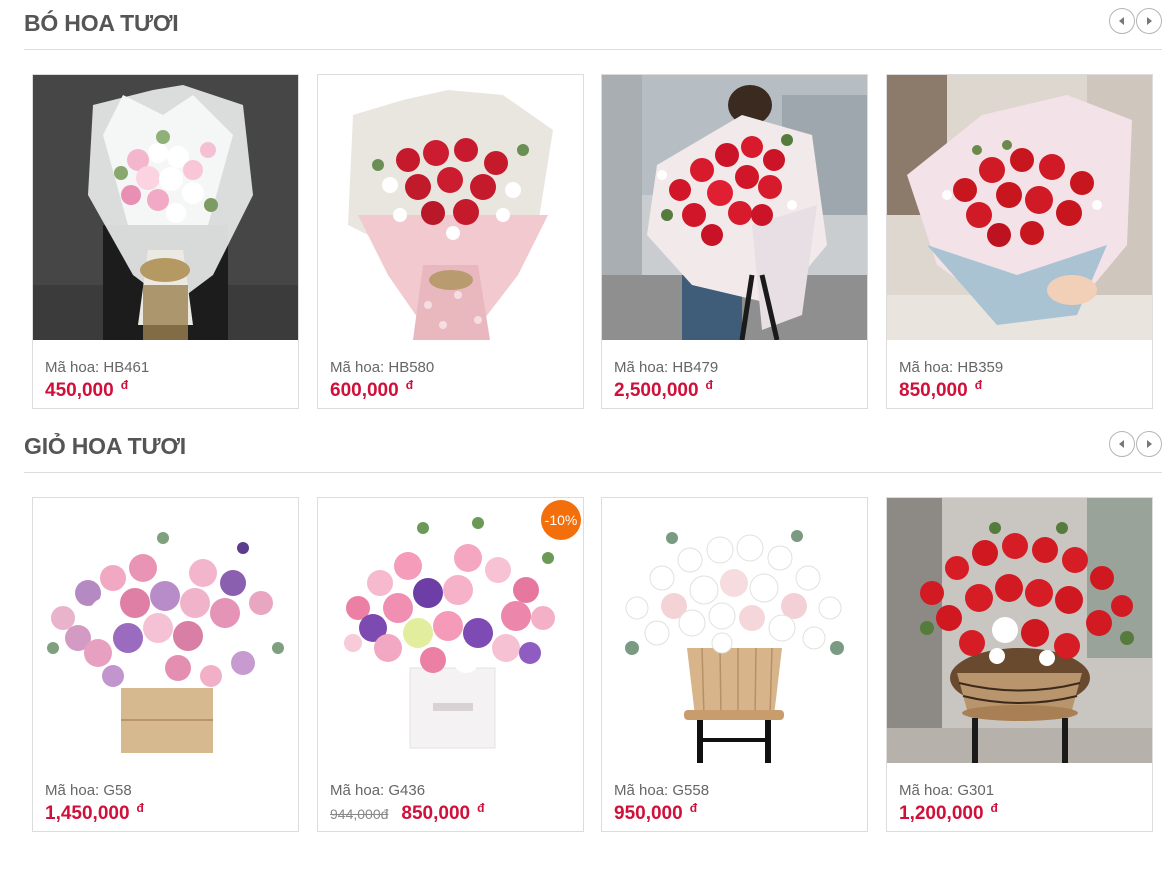  What do you see at coordinates (946, 790) in the screenshot?
I see `product-code: Mã hoa: G301` at bounding box center [946, 790].